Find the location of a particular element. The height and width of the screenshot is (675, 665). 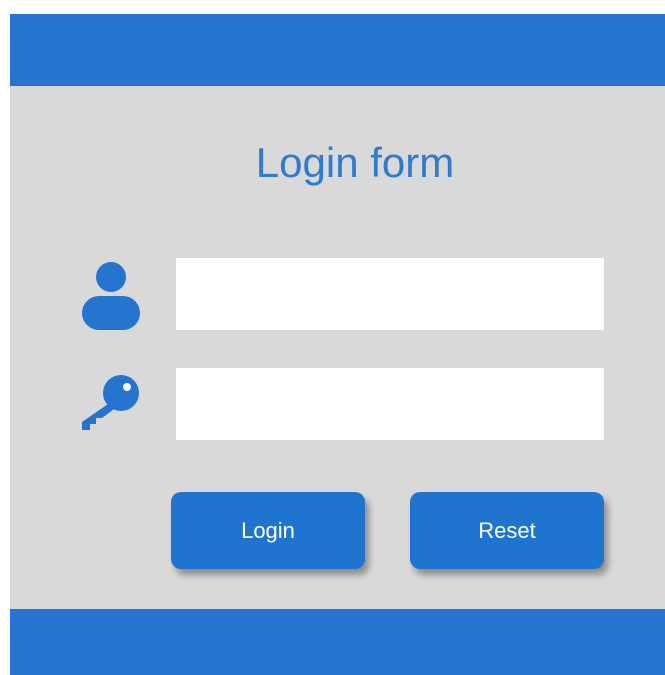

password-input is located at coordinates (390, 404).